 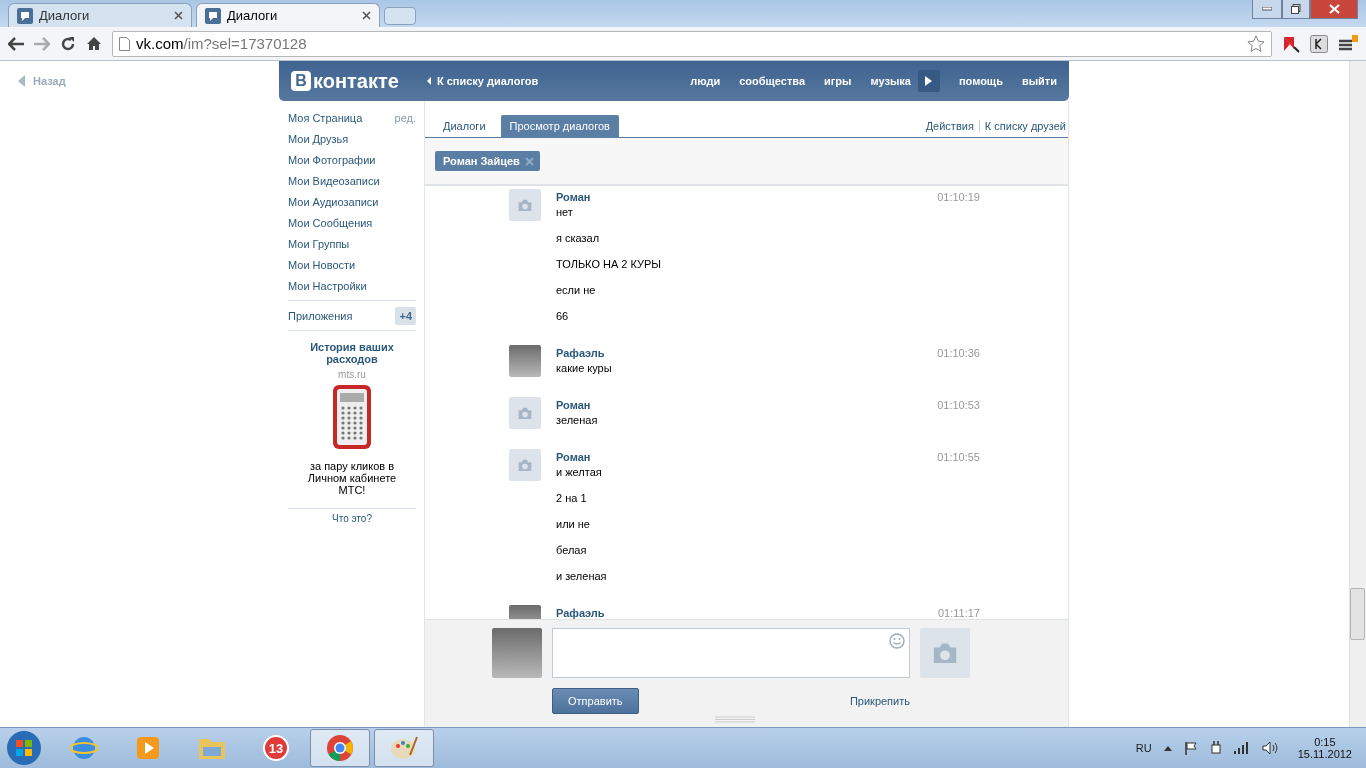 What do you see at coordinates (1190, 748) in the screenshot?
I see `flag-icon` at bounding box center [1190, 748].